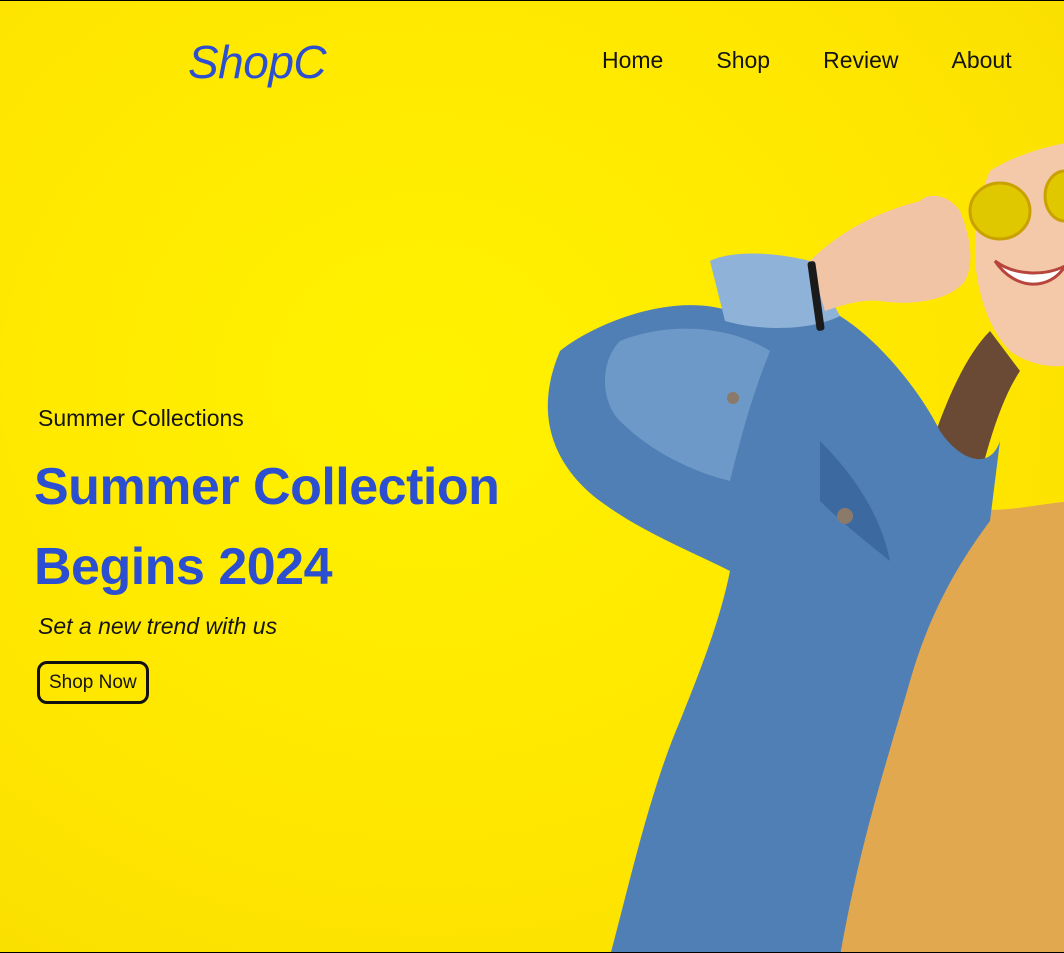 The height and width of the screenshot is (953, 1064). What do you see at coordinates (890, 253) in the screenshot?
I see `hand` at bounding box center [890, 253].